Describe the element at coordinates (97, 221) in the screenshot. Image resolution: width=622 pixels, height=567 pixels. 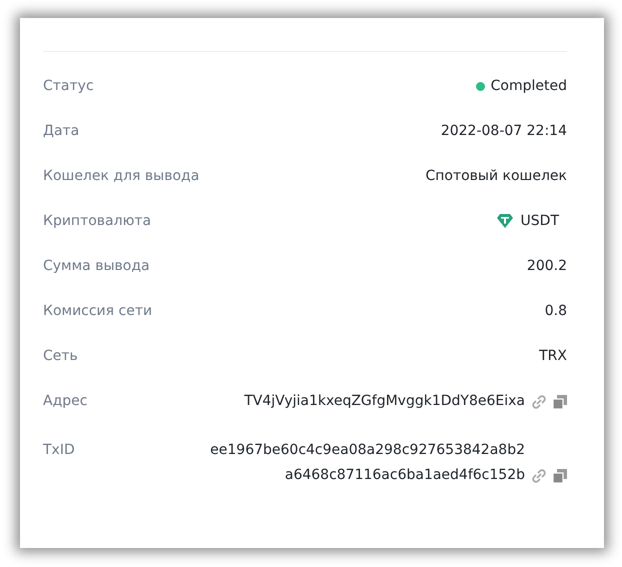
I see `field-label: Криптовалюта` at that location.